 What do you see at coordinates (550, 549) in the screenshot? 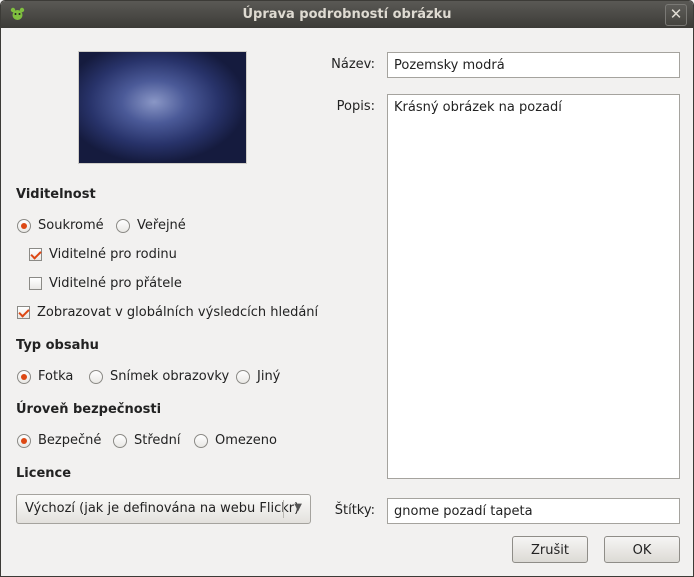
I see `cancel-button: Zrušit` at bounding box center [550, 549].